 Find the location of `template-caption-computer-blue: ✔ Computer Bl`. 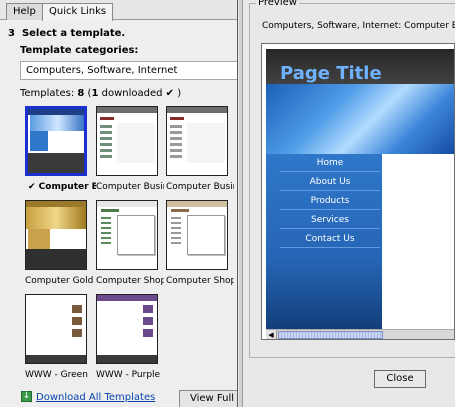

template-caption-computer-blue: ✔ Computer Bl is located at coordinates (62, 187).